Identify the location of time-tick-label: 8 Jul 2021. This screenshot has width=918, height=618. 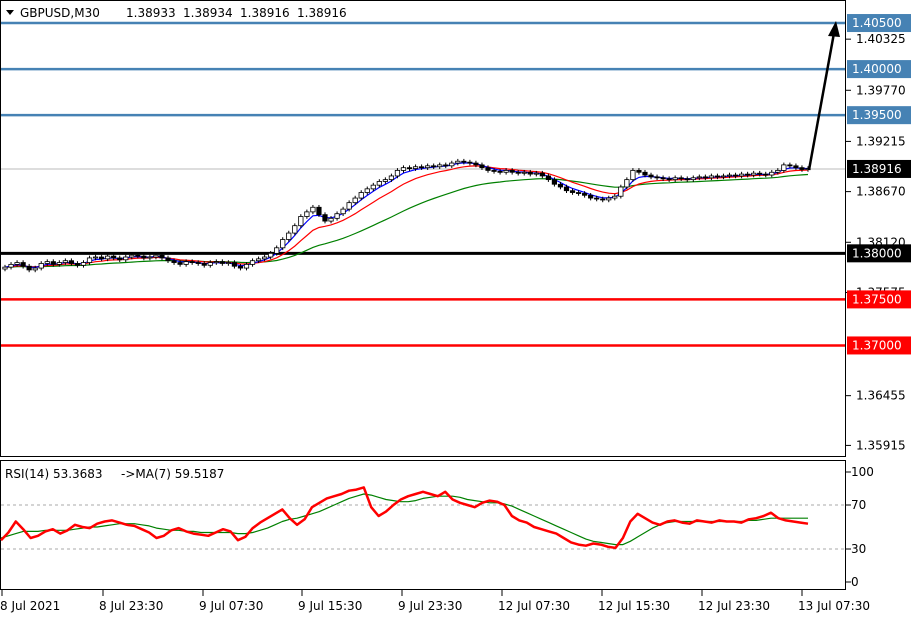
(30, 606).